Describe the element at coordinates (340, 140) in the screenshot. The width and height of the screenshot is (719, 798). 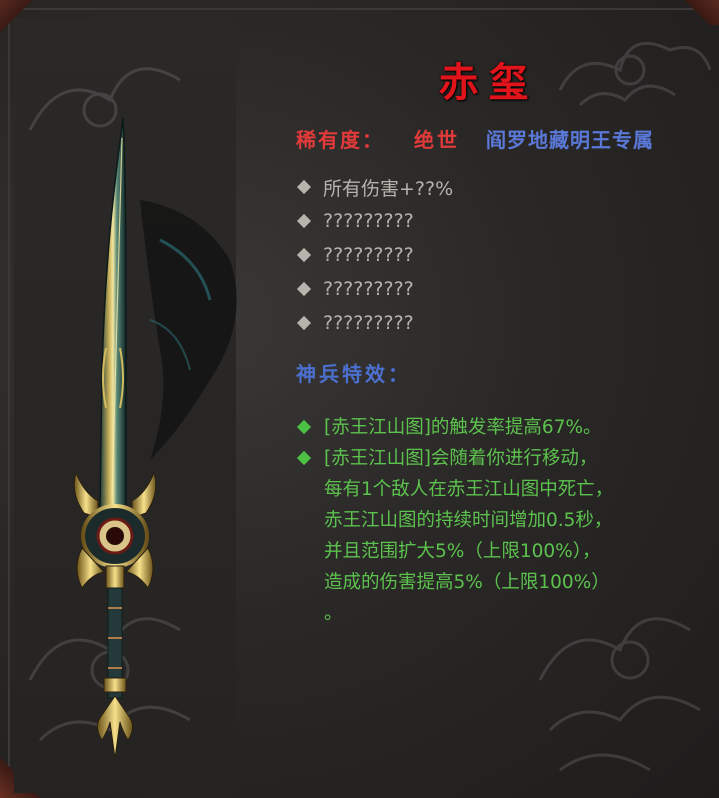
I see `rarity-label: 稀有度：` at that location.